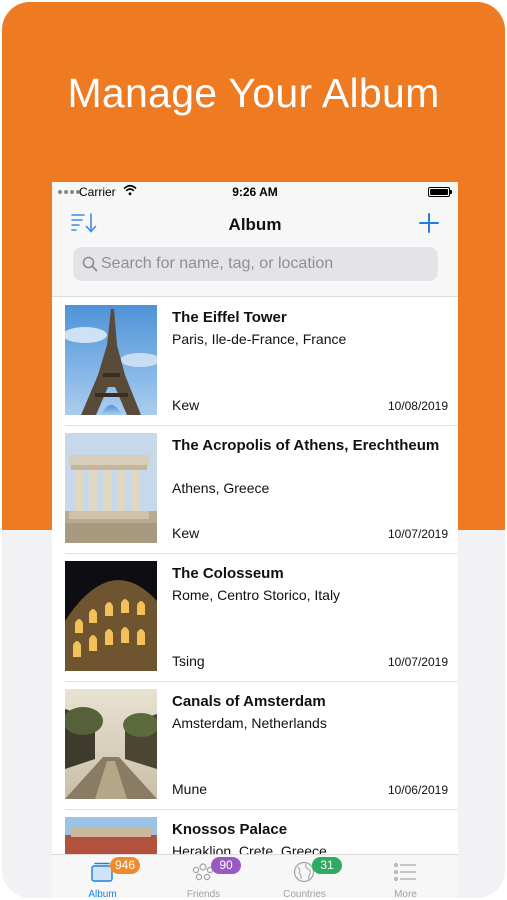 The image size is (507, 900). I want to click on promo-headline: Manage Your Album, so click(253, 93).